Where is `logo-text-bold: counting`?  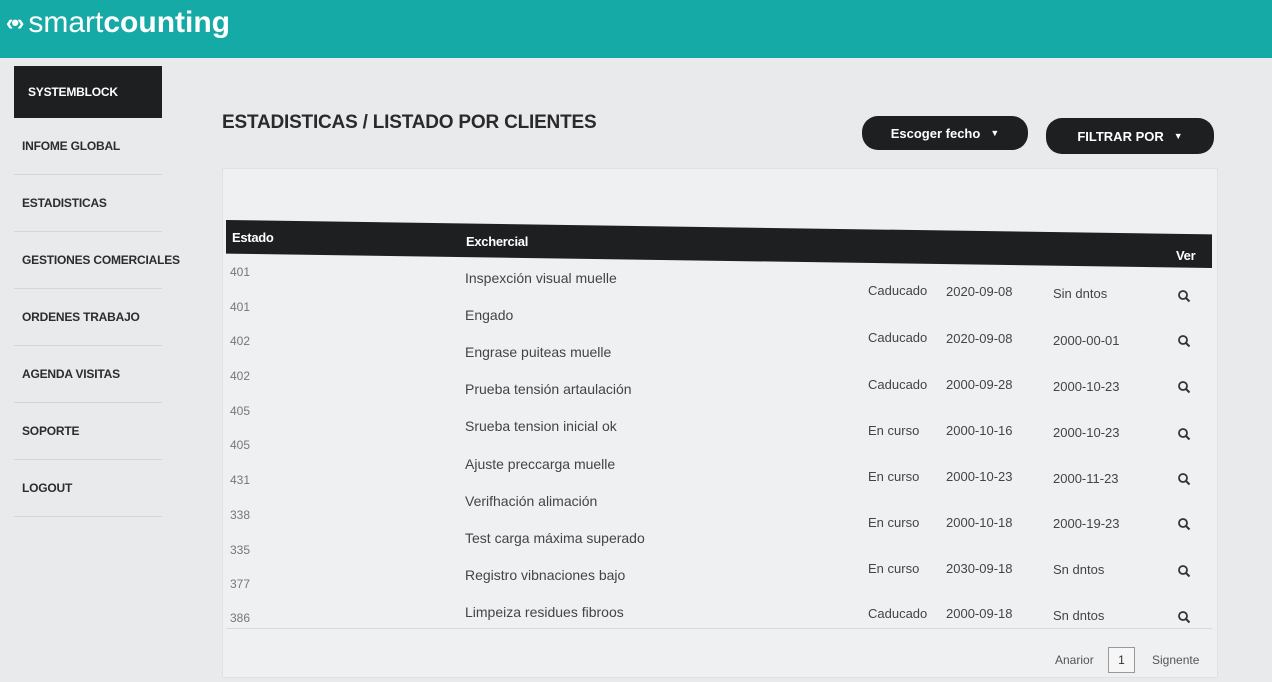
logo-text-bold: counting is located at coordinates (166, 22).